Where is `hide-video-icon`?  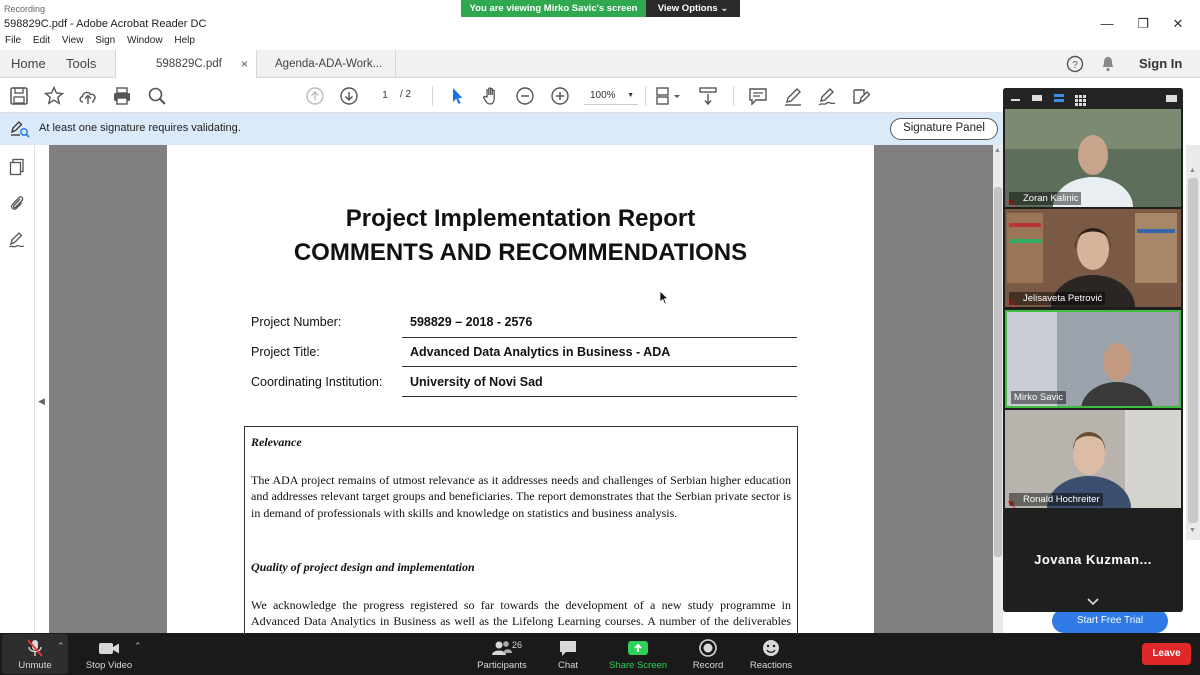
hide-video-icon is located at coordinates (1037, 98).